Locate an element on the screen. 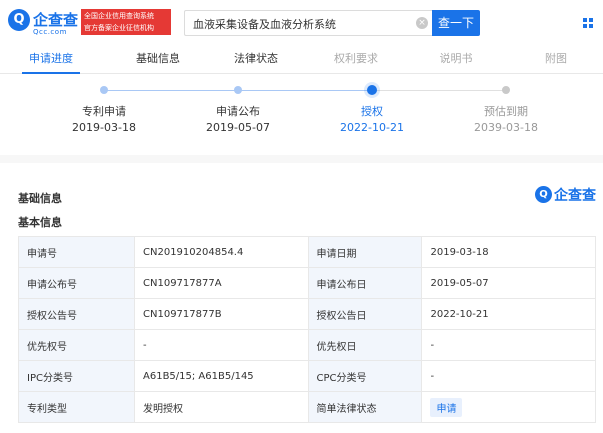 The image size is (603, 433). tab-legal-status: 法律状态 is located at coordinates (256, 60).